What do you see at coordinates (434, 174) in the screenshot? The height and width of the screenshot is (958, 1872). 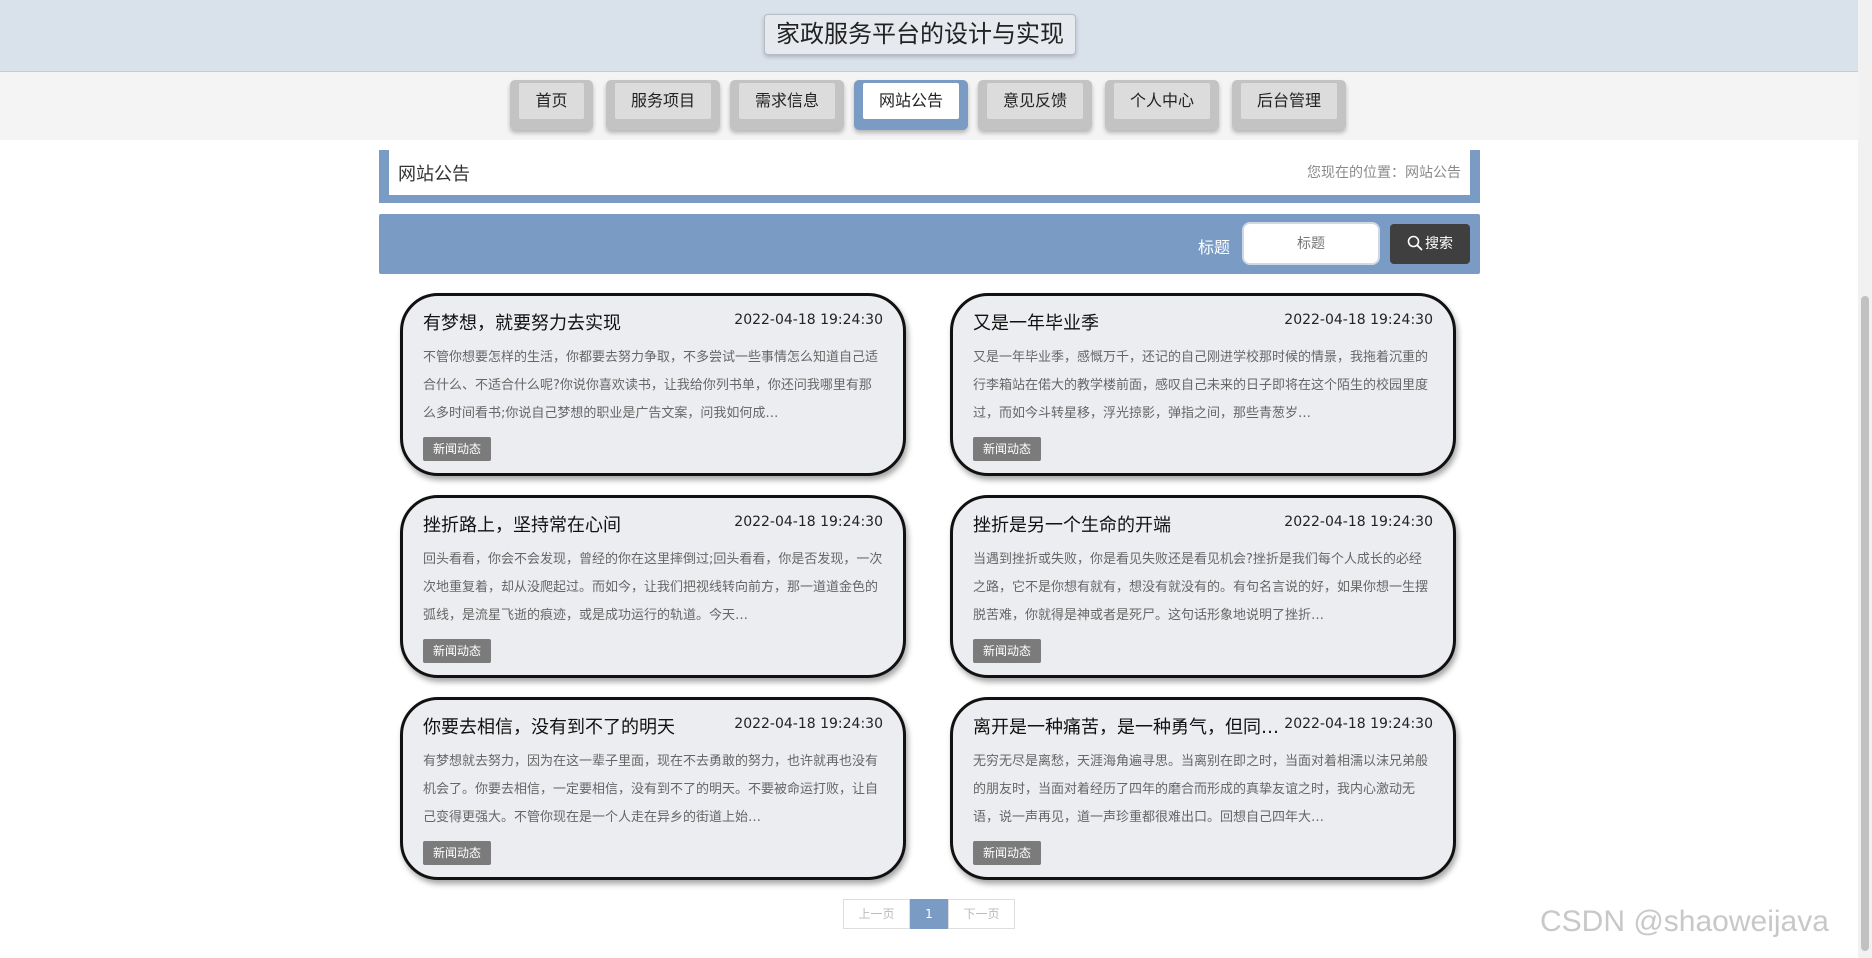 I see `page-title: 网站公告` at bounding box center [434, 174].